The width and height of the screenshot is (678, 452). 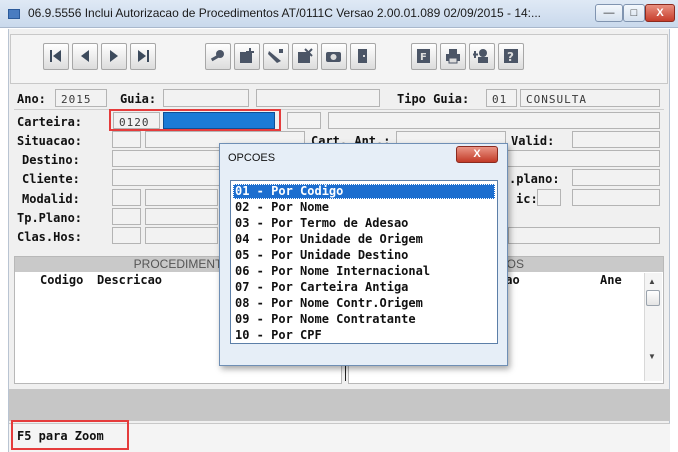 What do you see at coordinates (252, 158) in the screenshot?
I see `options-dialog-title: OPCOES` at bounding box center [252, 158].